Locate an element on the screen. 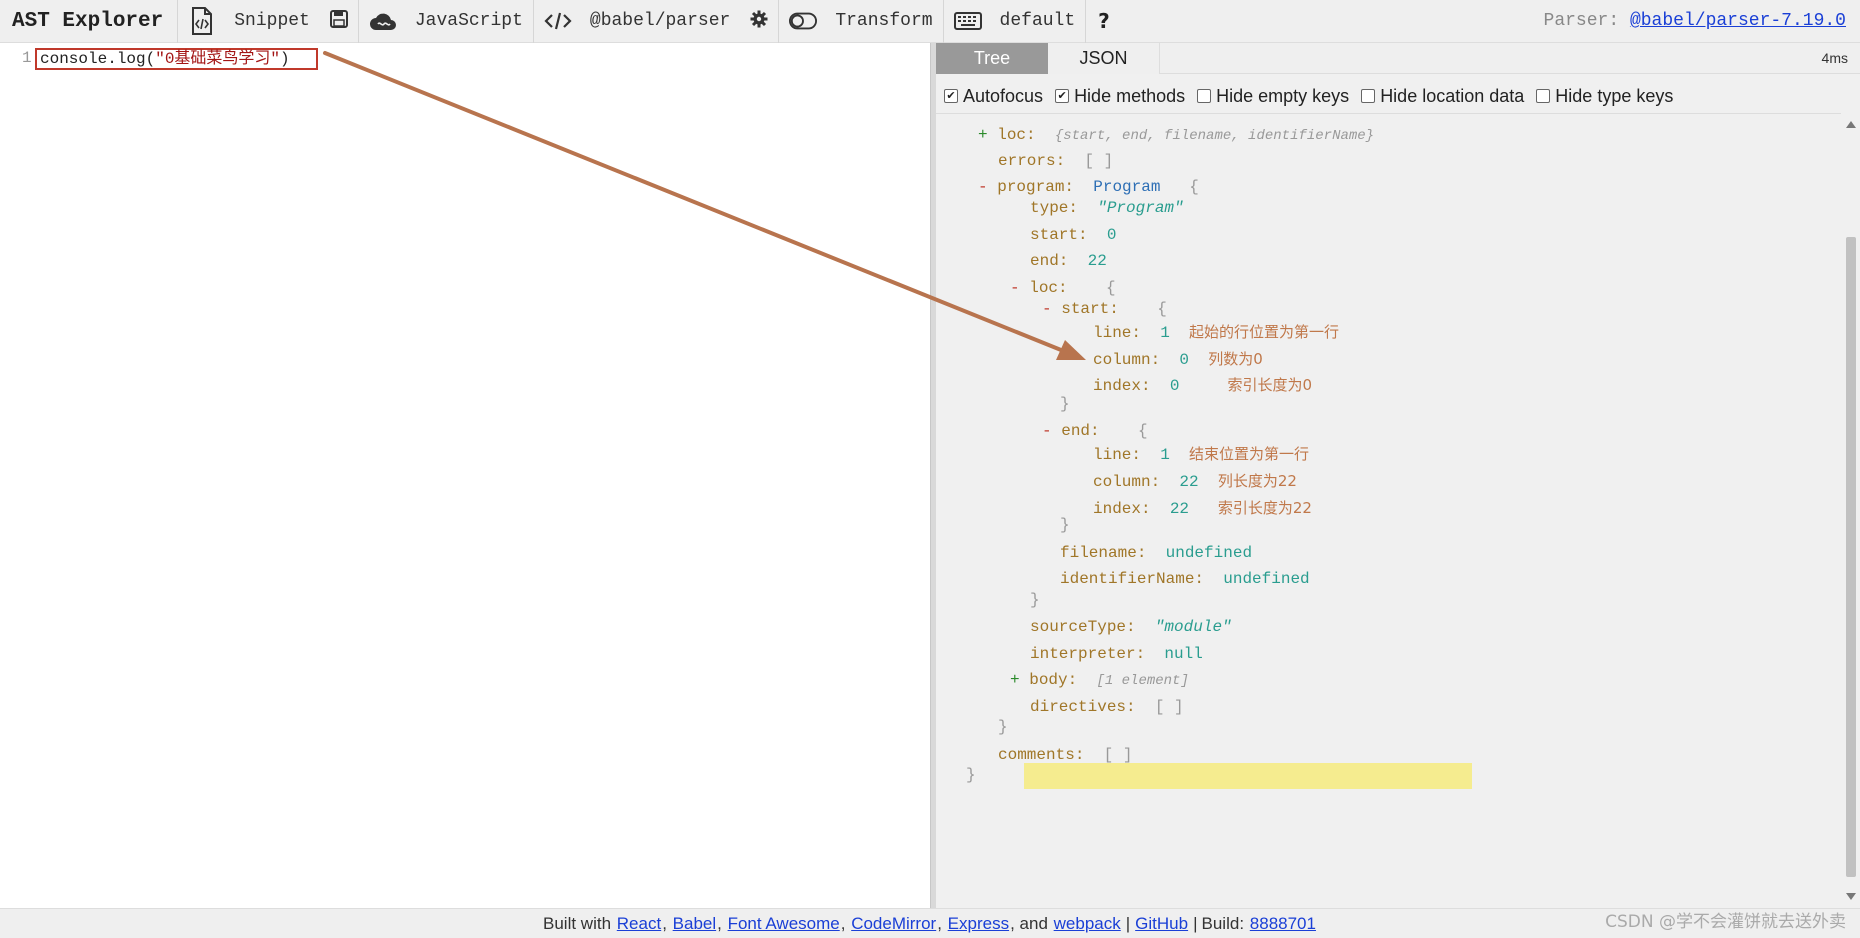 Image resolution: width=1860 pixels, height=938 pixels. snippet-menu: Snippet is located at coordinates (248, 21).